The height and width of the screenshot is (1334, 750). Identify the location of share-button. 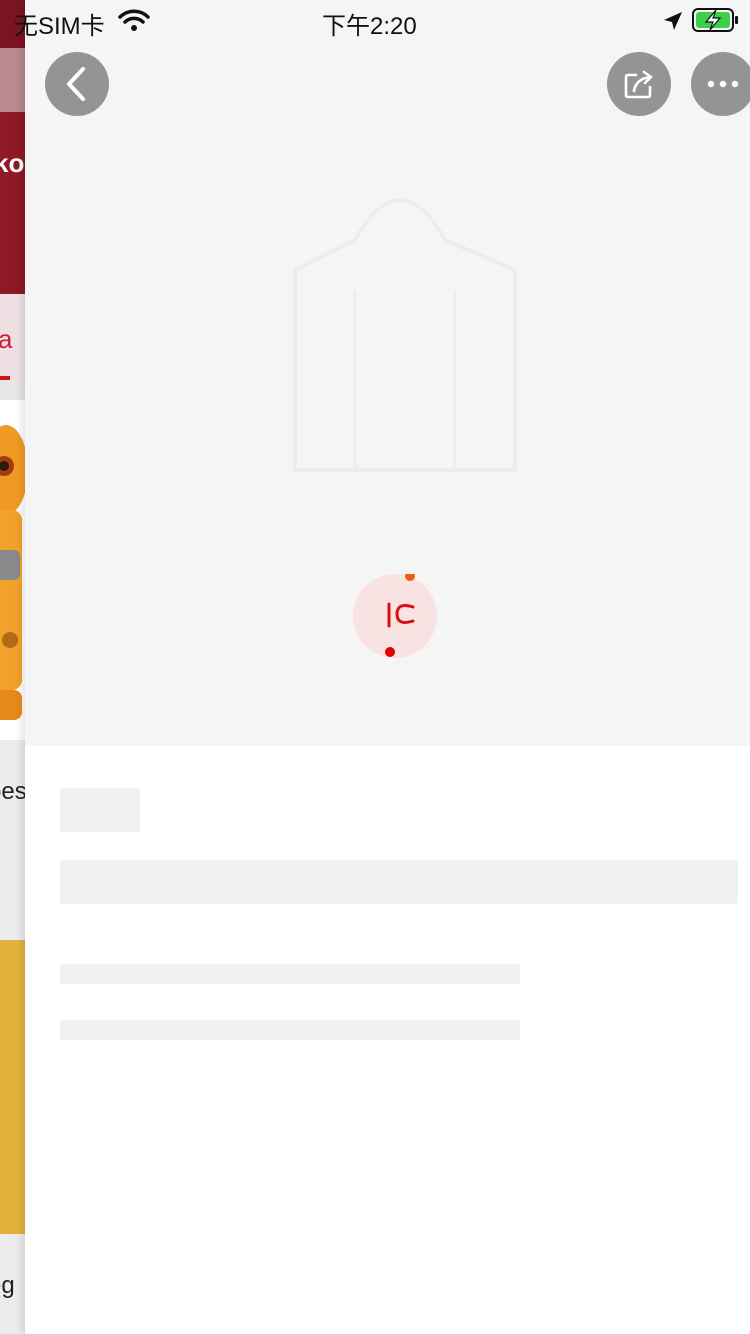
(639, 84).